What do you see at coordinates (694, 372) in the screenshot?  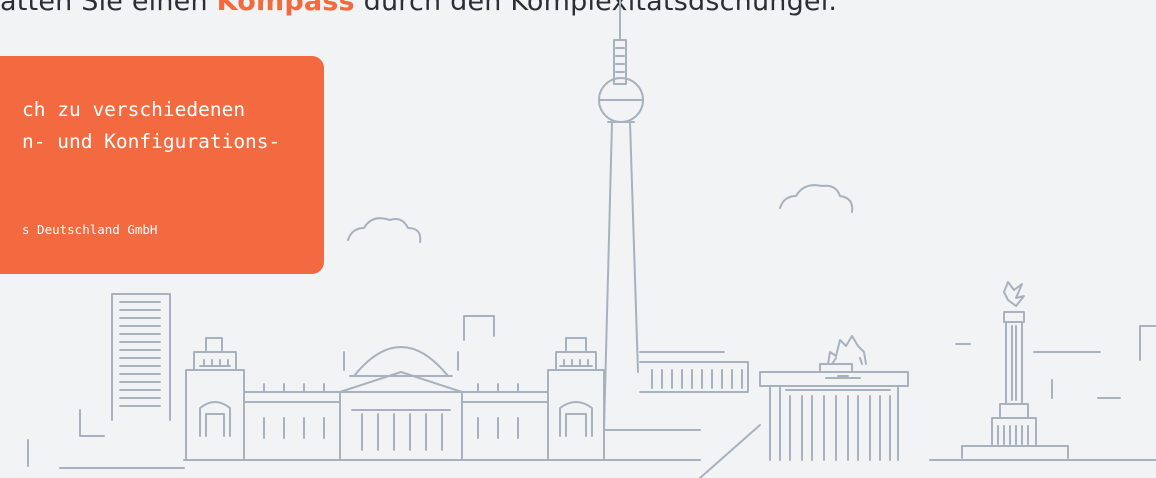 I see `colonnade-building` at bounding box center [694, 372].